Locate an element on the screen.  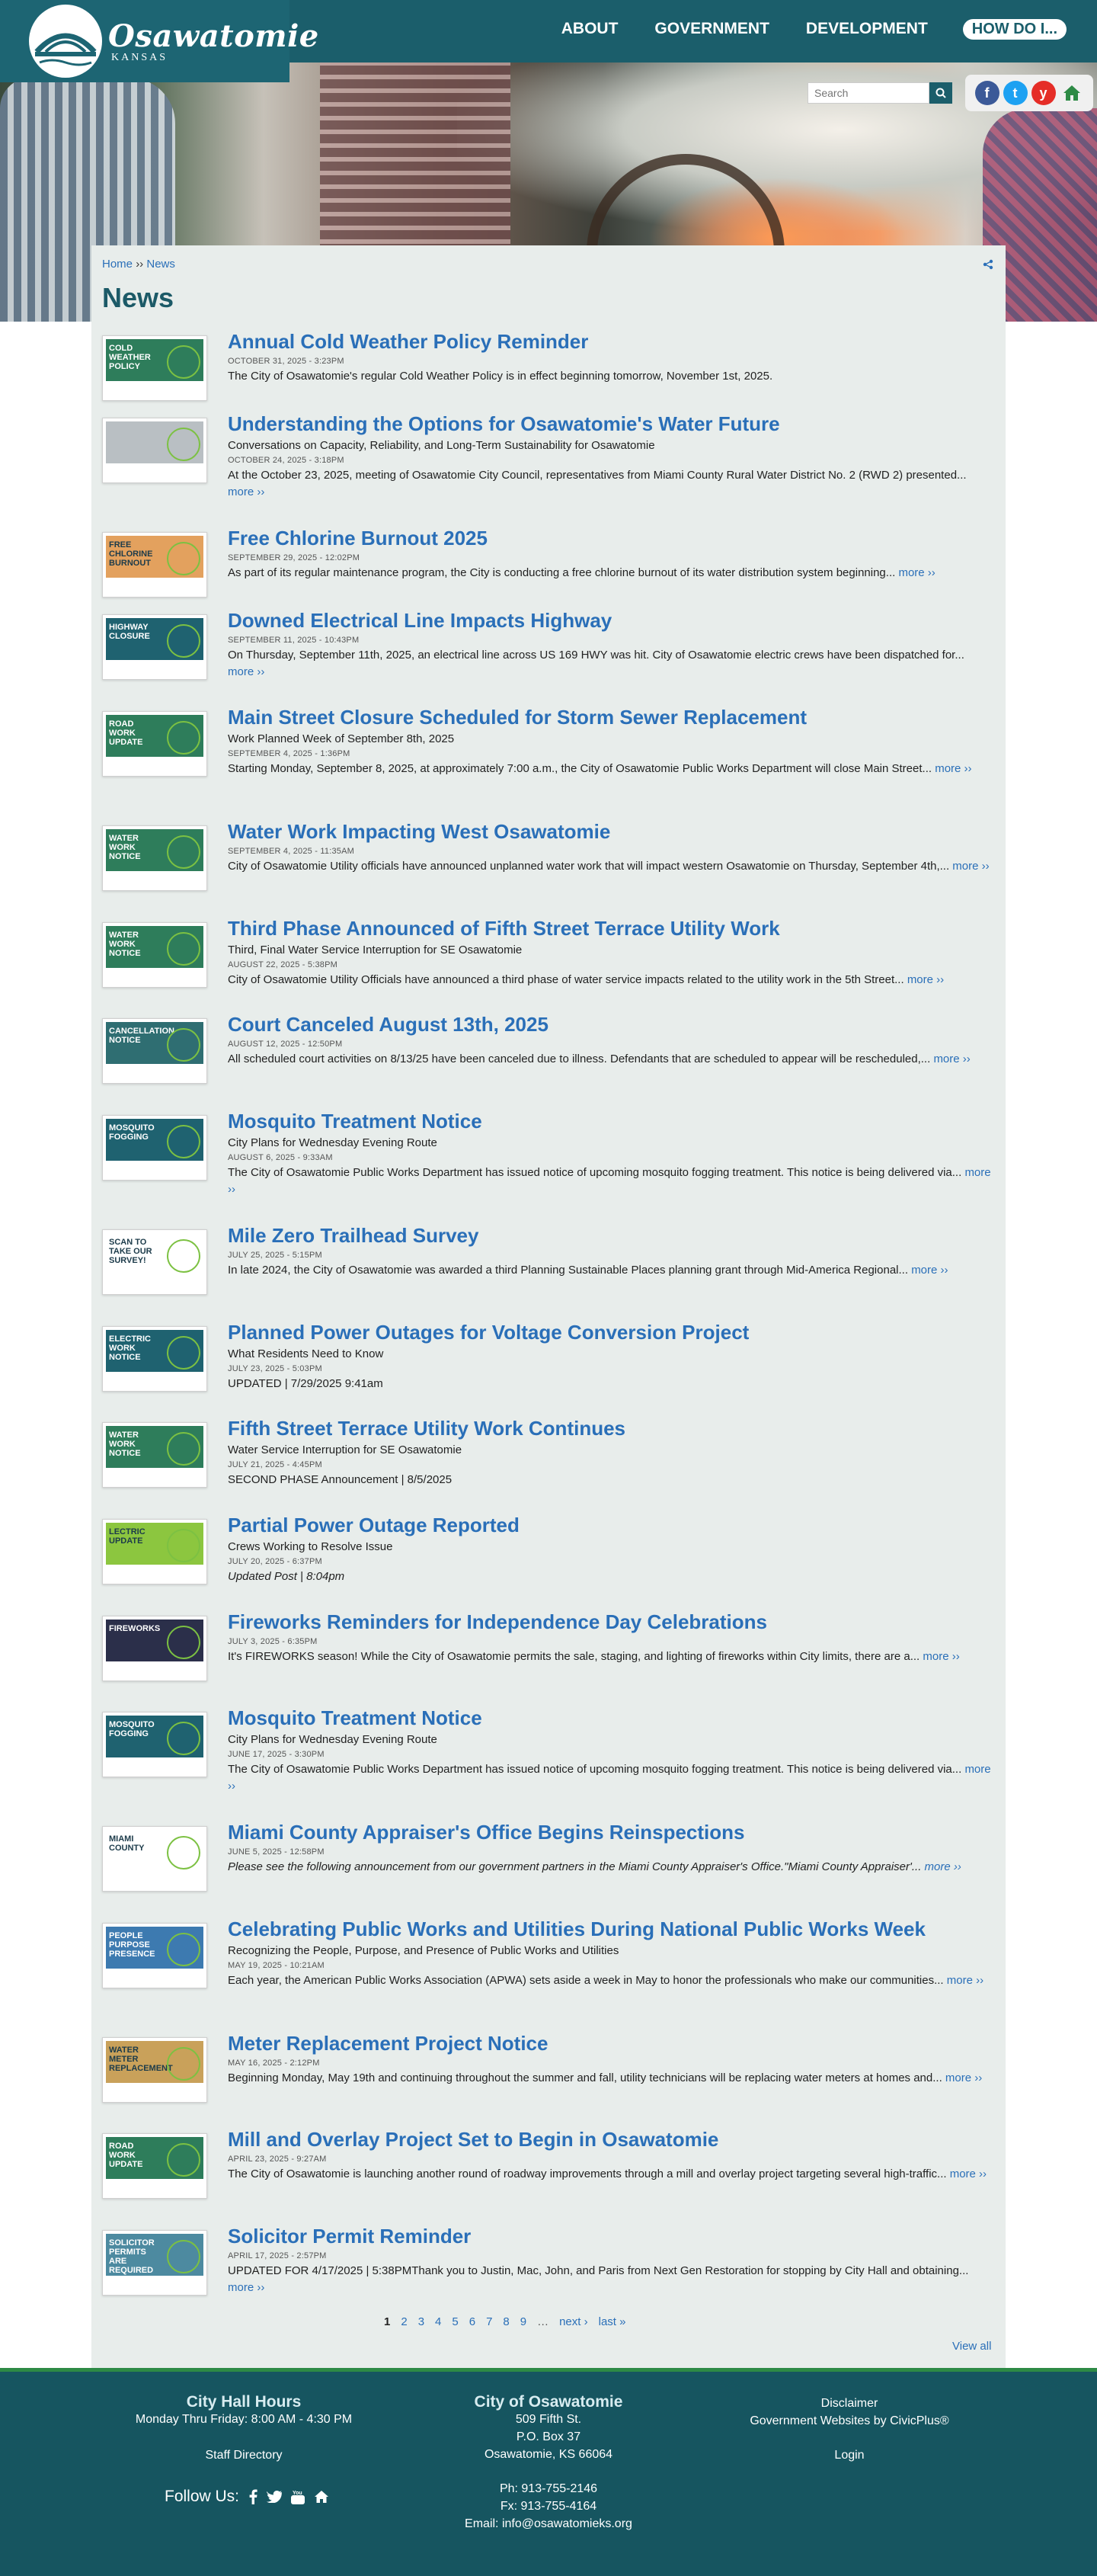
page-7: 7 is located at coordinates (489, 2321).